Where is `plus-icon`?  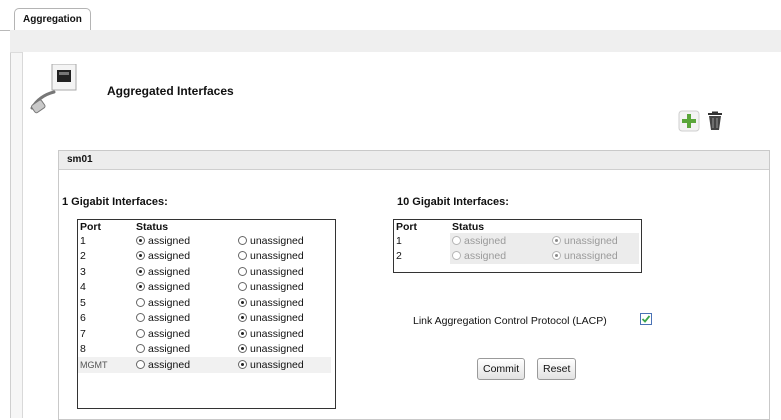
plus-icon is located at coordinates (689, 121).